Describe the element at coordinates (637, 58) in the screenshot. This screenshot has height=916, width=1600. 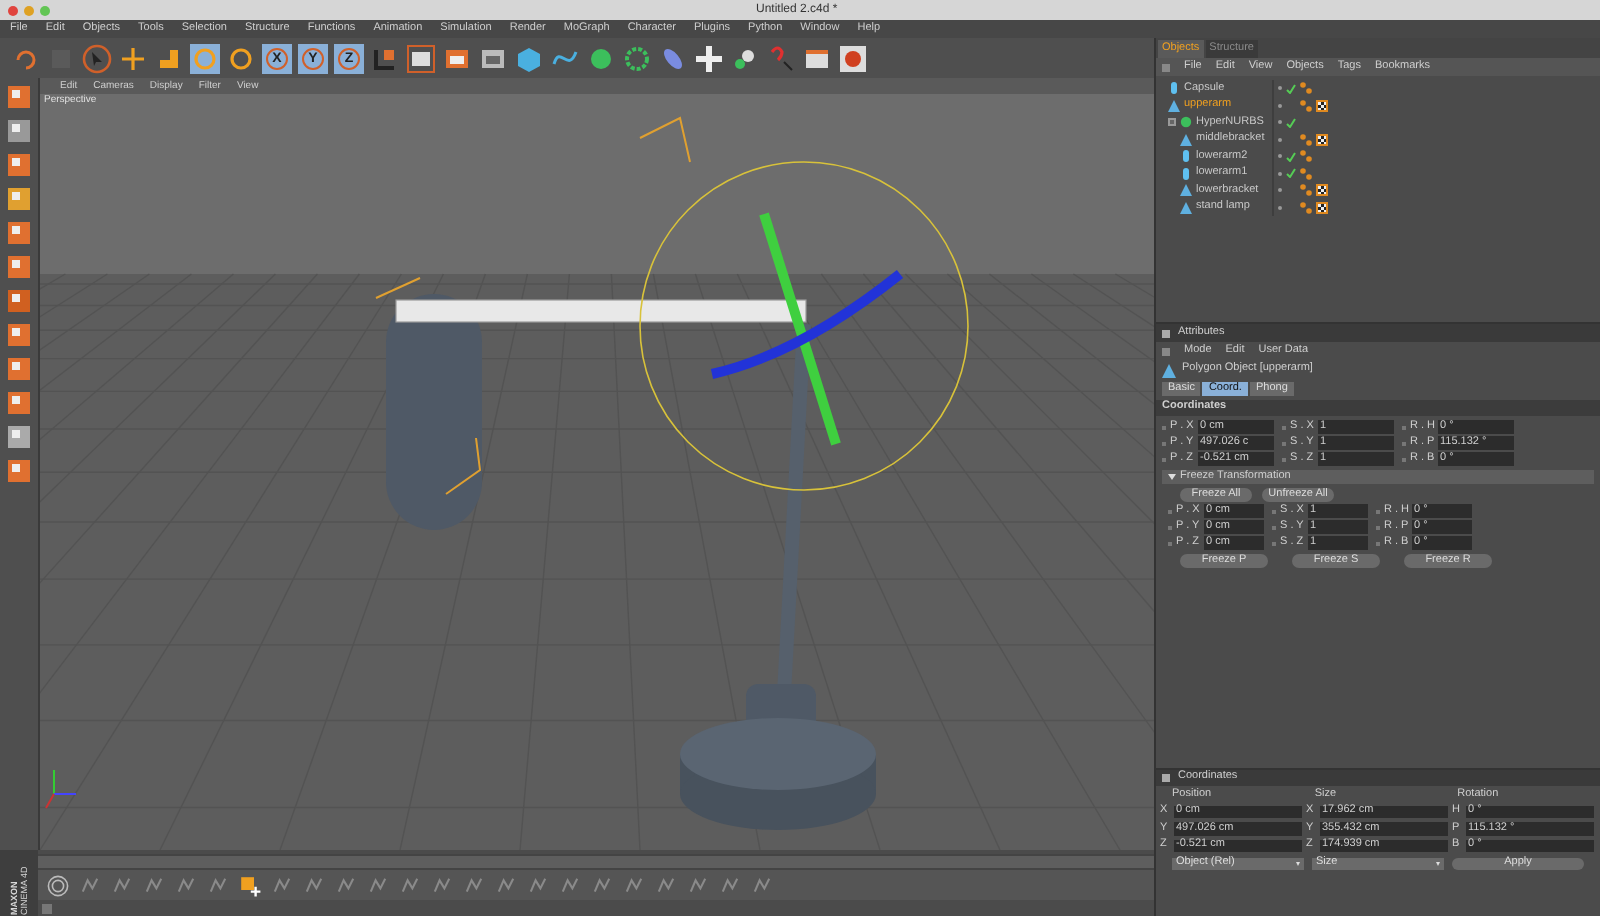
I see `array-icon` at that location.